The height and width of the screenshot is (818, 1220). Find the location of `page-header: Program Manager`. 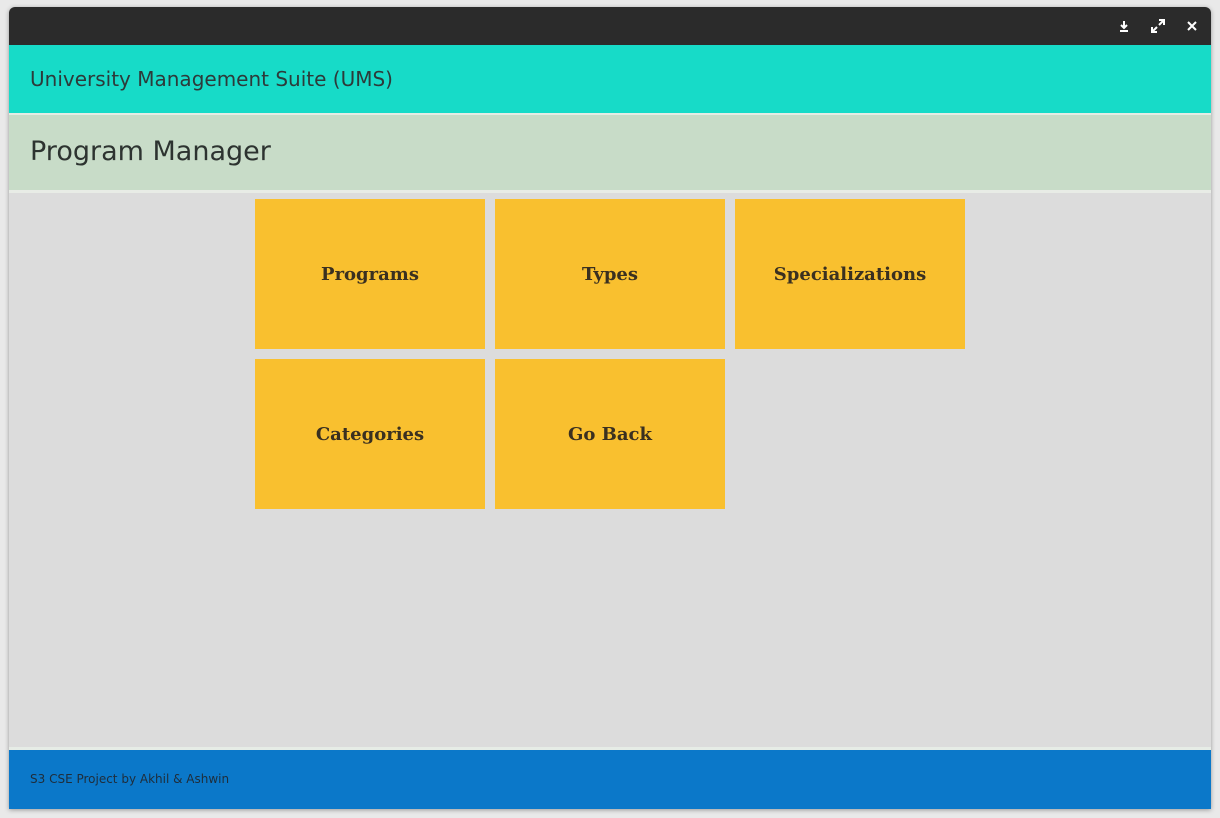

page-header: Program Manager is located at coordinates (610, 154).